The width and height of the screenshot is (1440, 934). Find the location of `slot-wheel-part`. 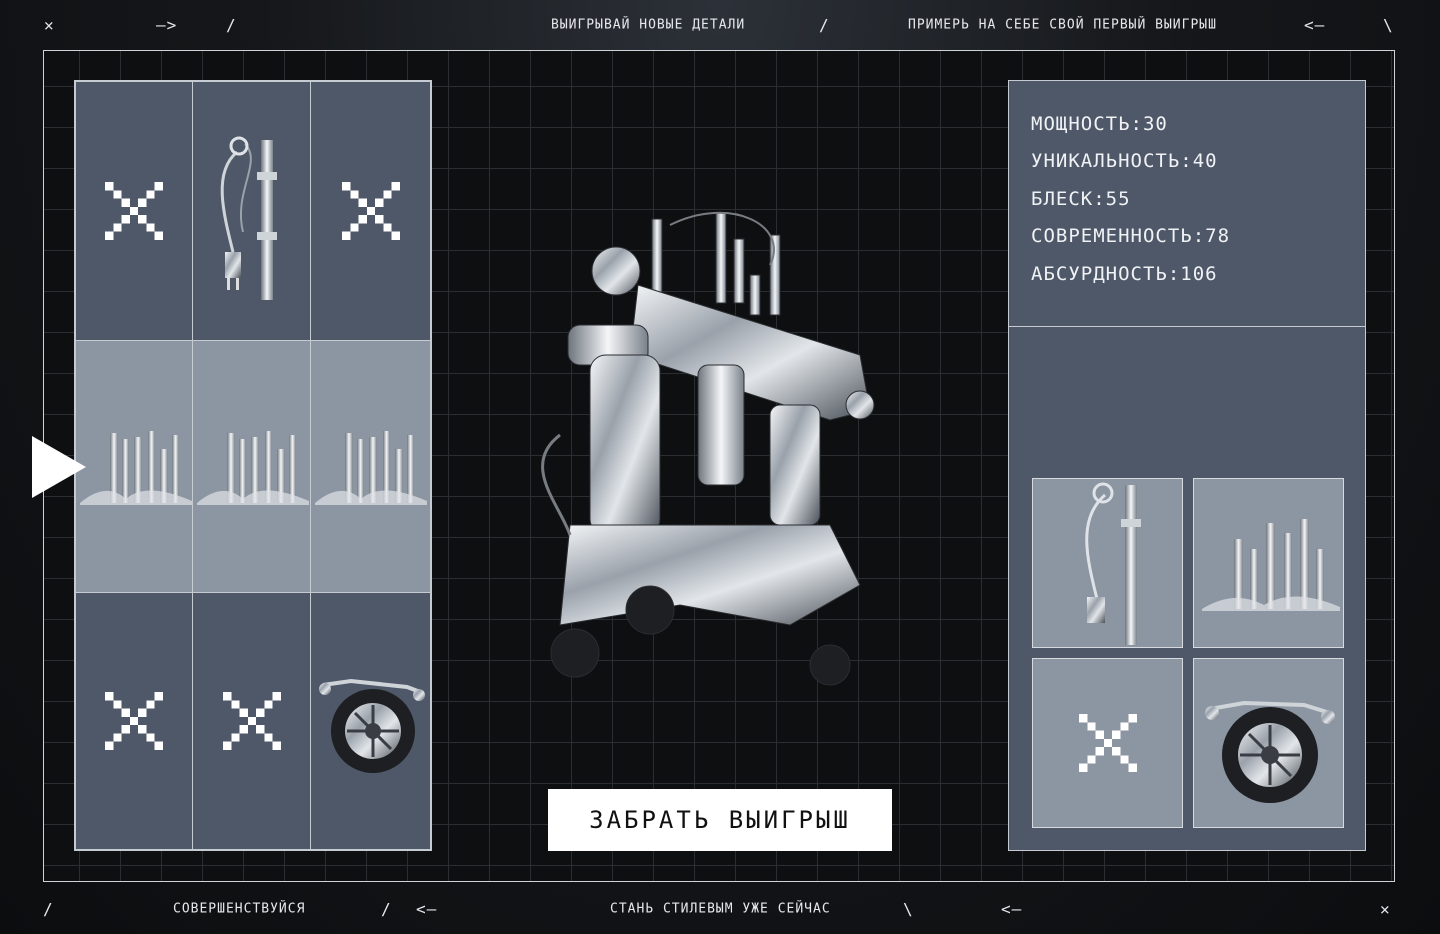

slot-wheel-part is located at coordinates (370, 721).